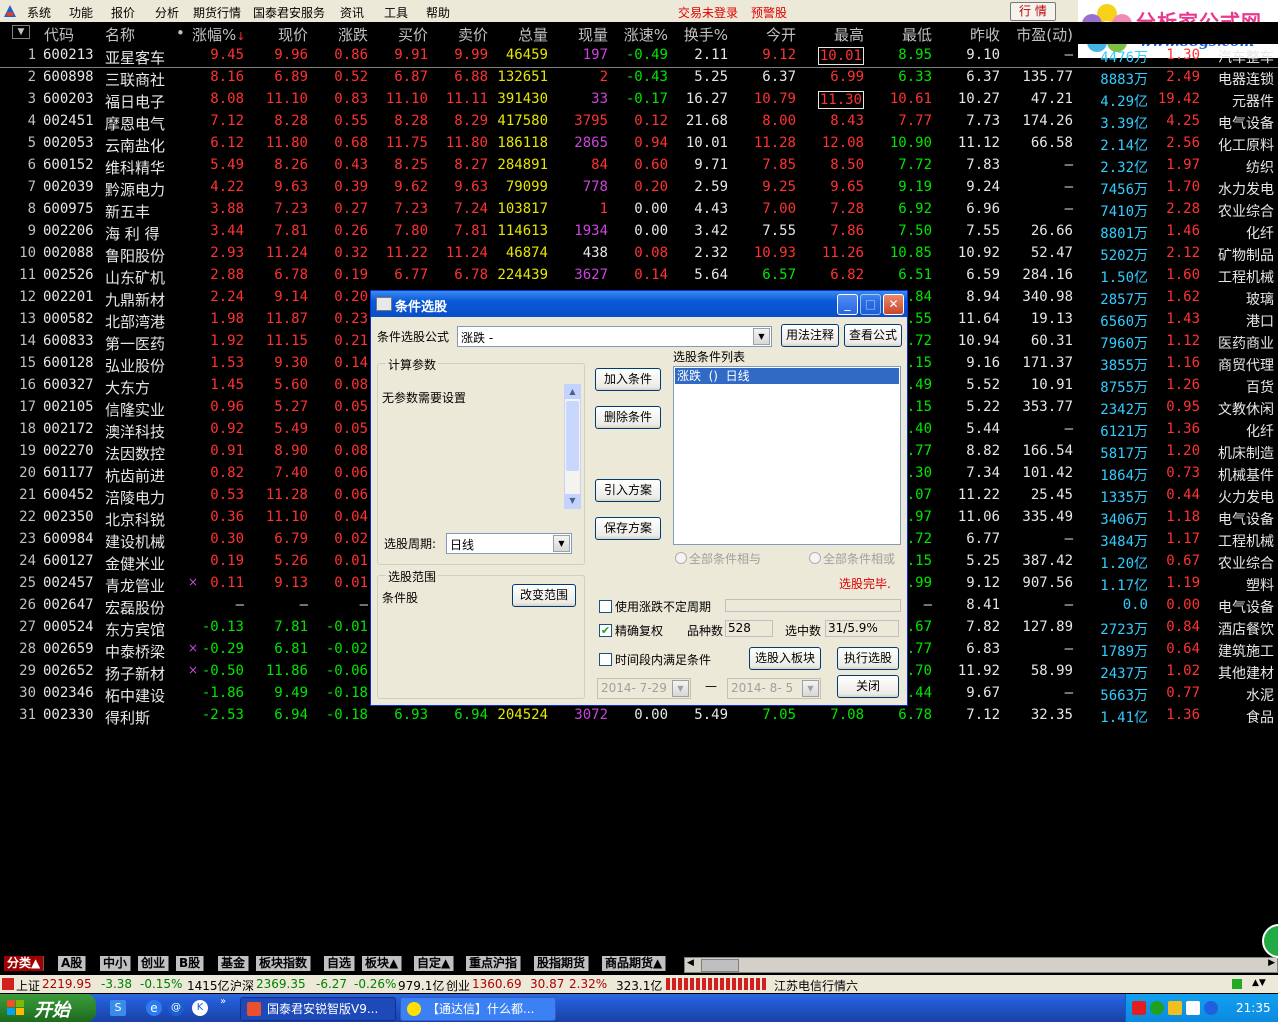 The height and width of the screenshot is (1022, 1278). What do you see at coordinates (847, 304) in the screenshot?
I see `minimize-icon: _` at bounding box center [847, 304].